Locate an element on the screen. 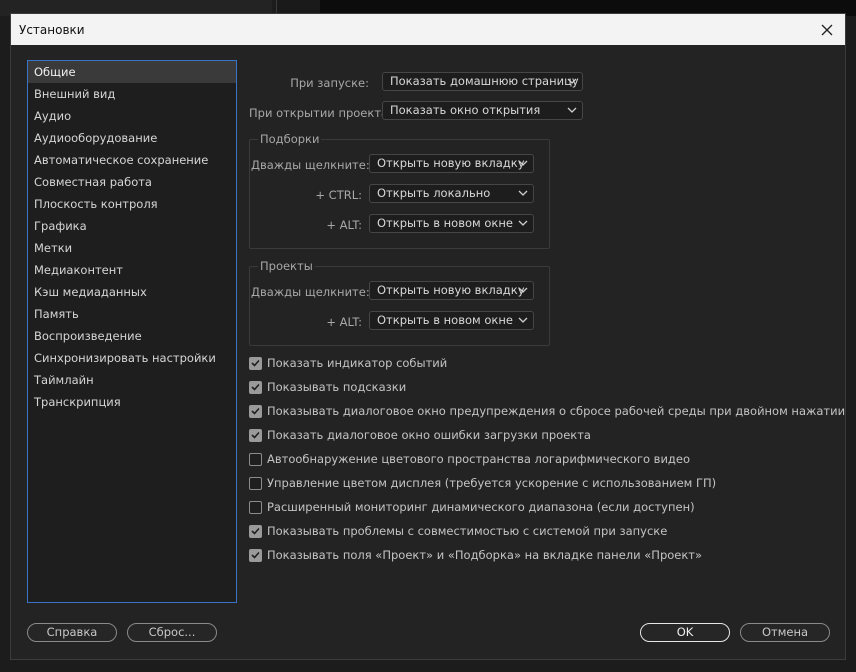 The image size is (856, 672). bins-double-click-value: Открыть новую вкладку is located at coordinates (451, 163).